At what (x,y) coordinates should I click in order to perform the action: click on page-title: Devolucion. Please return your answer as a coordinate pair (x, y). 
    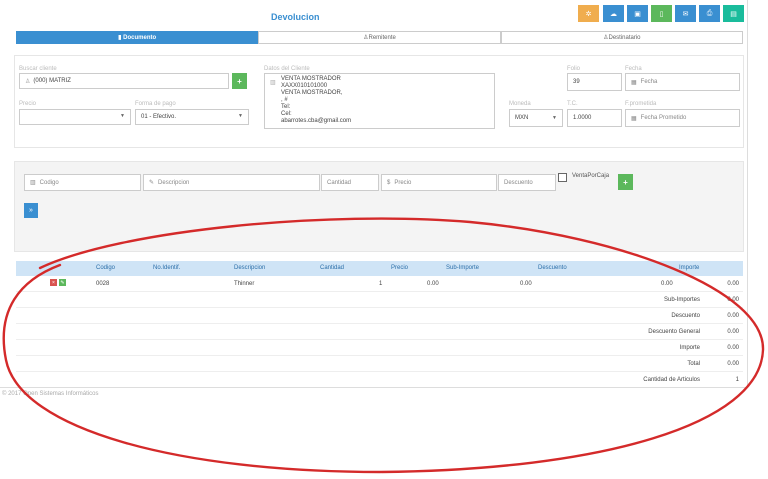
    Looking at the image, I should click on (295, 17).